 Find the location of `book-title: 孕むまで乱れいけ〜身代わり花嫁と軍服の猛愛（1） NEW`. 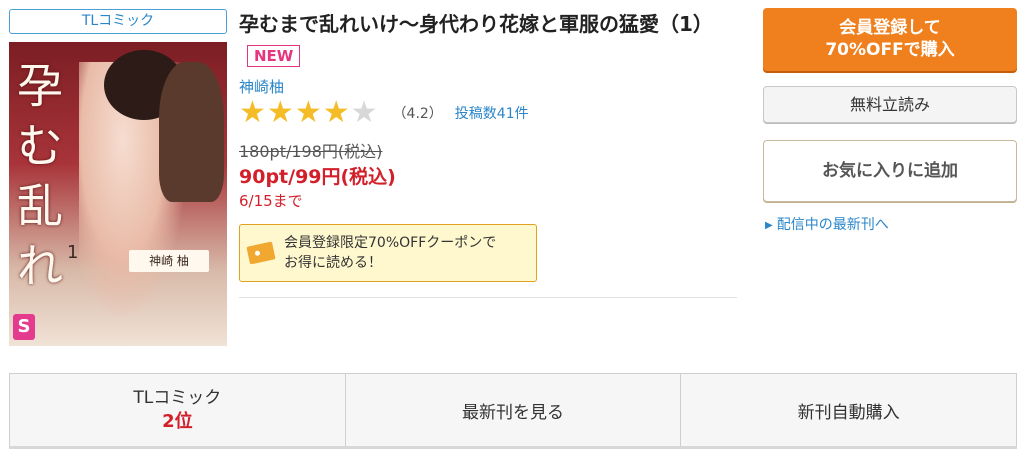

book-title: 孕むまで乱れいけ〜身代わり花嫁と軍服の猛愛（1） NEW is located at coordinates (489, 40).